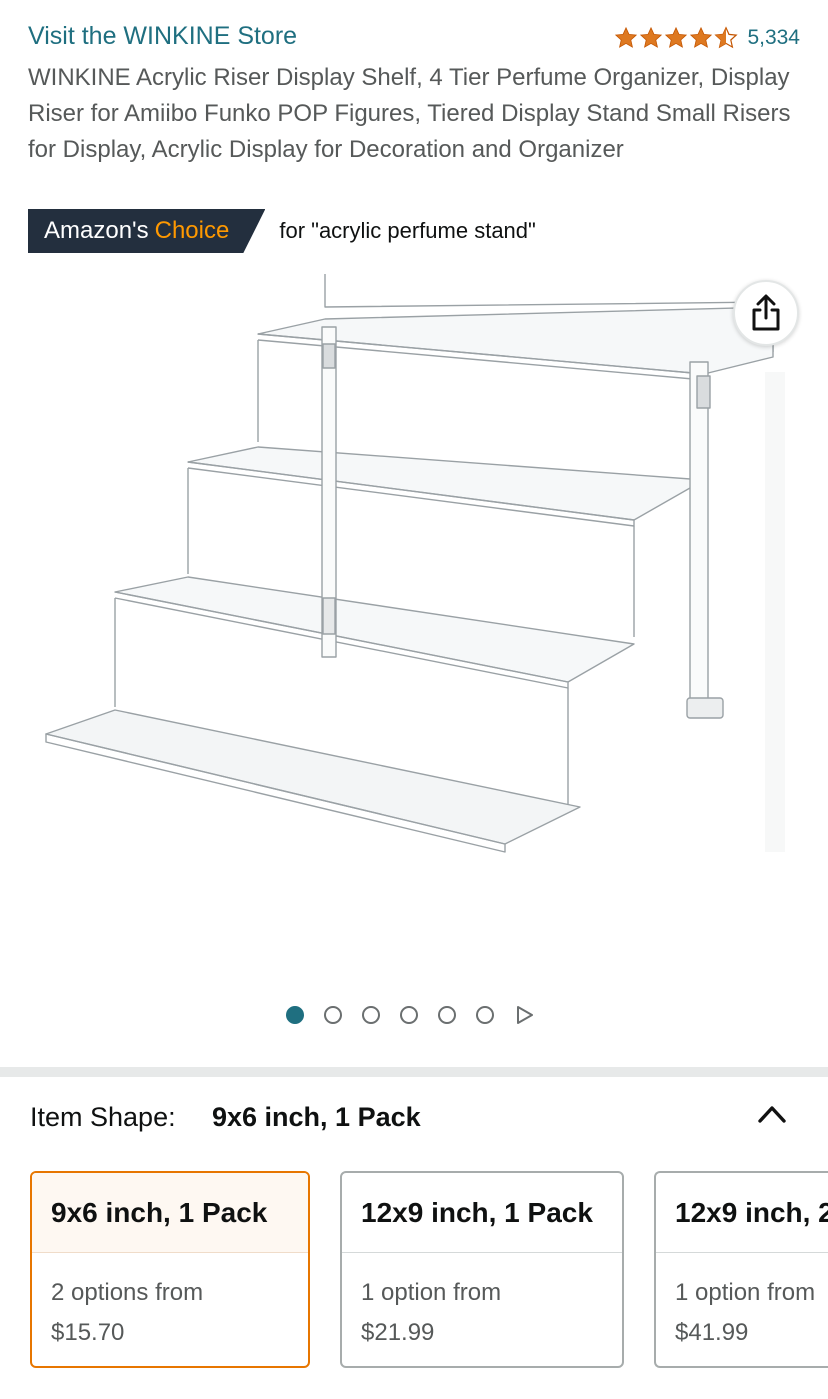 This screenshot has width=828, height=1399. I want to click on item-shape-selected-value: 9x6 inch, 1 Pack, so click(316, 1117).